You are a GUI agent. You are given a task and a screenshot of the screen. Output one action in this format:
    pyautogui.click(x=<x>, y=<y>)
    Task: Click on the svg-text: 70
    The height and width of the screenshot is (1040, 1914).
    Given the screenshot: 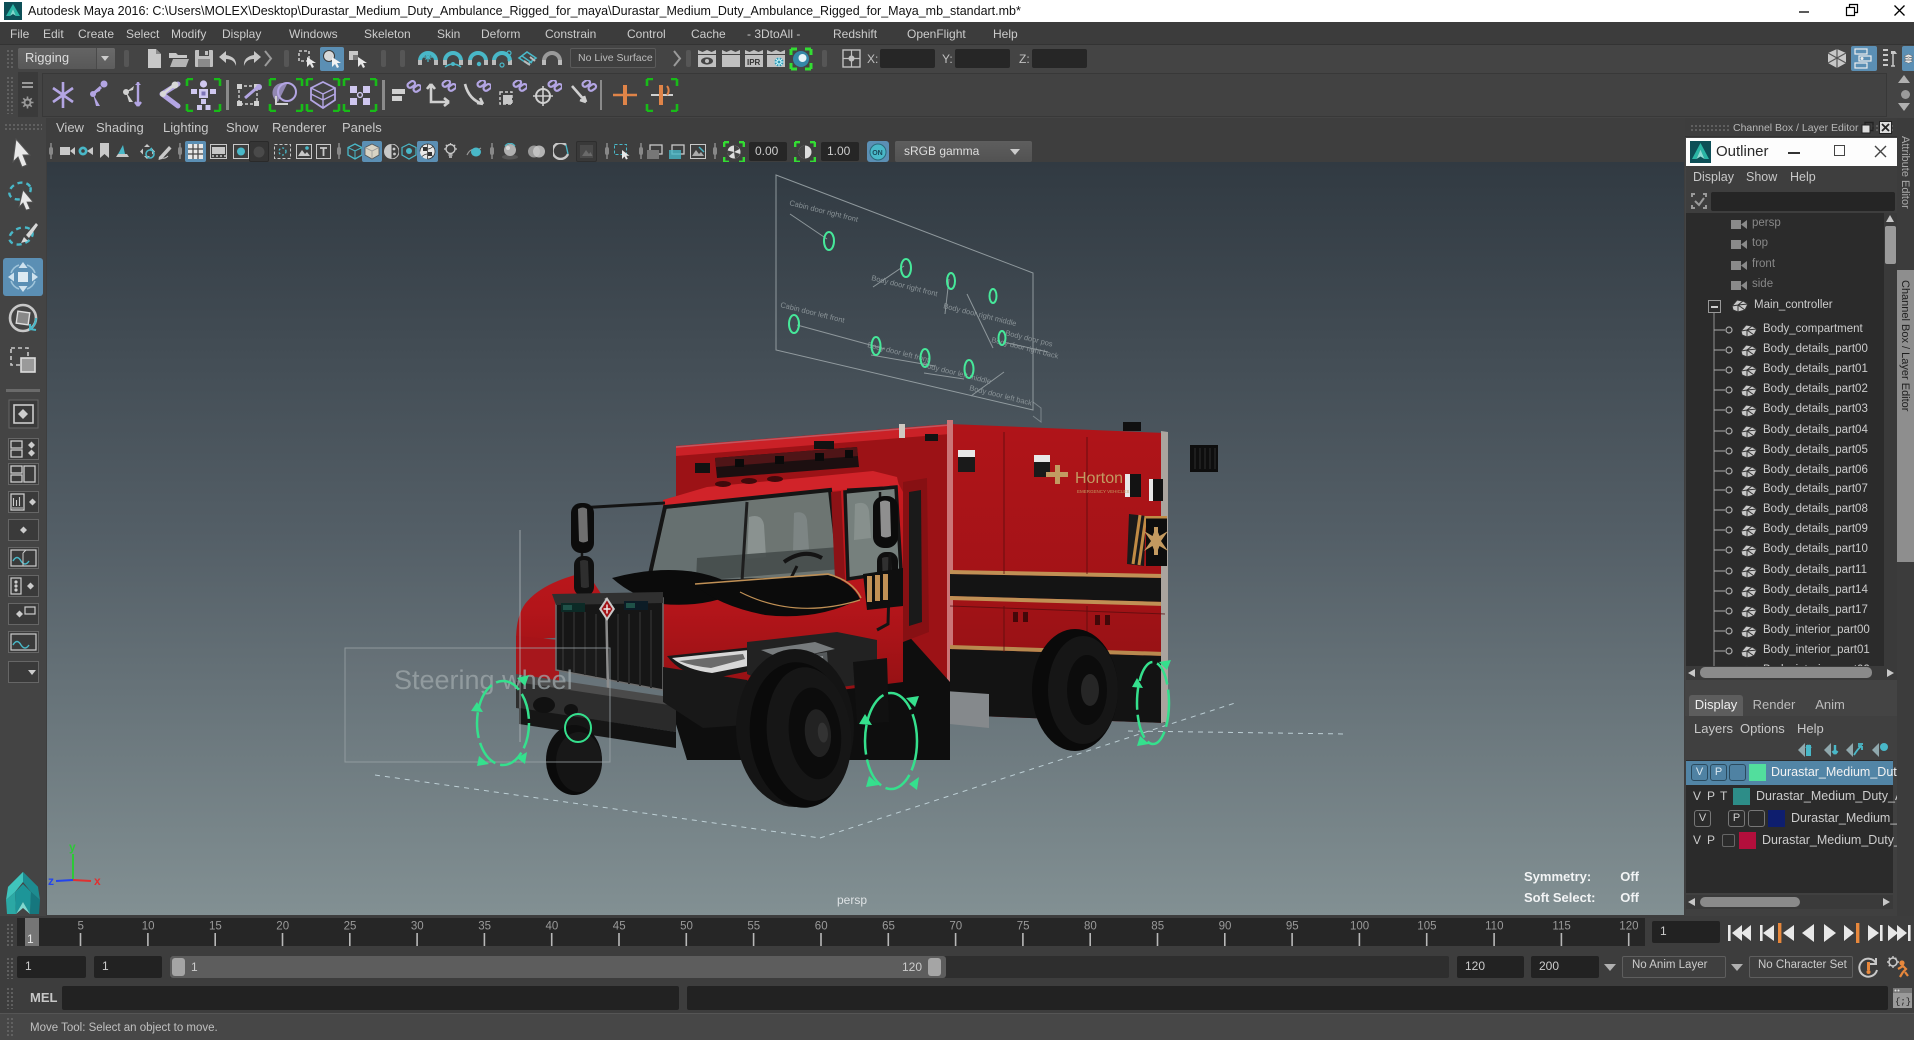 What is the action you would take?
    pyautogui.click(x=955, y=927)
    